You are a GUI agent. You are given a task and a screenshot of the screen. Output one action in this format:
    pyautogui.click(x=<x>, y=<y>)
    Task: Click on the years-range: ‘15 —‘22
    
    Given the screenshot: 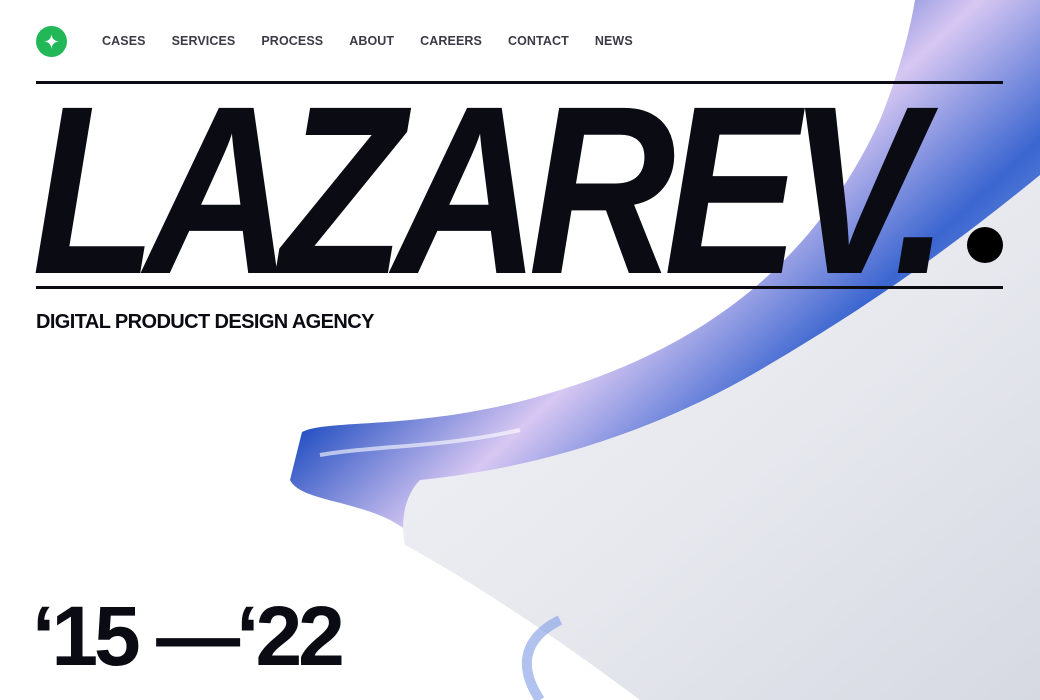 What is the action you would take?
    pyautogui.click(x=188, y=636)
    